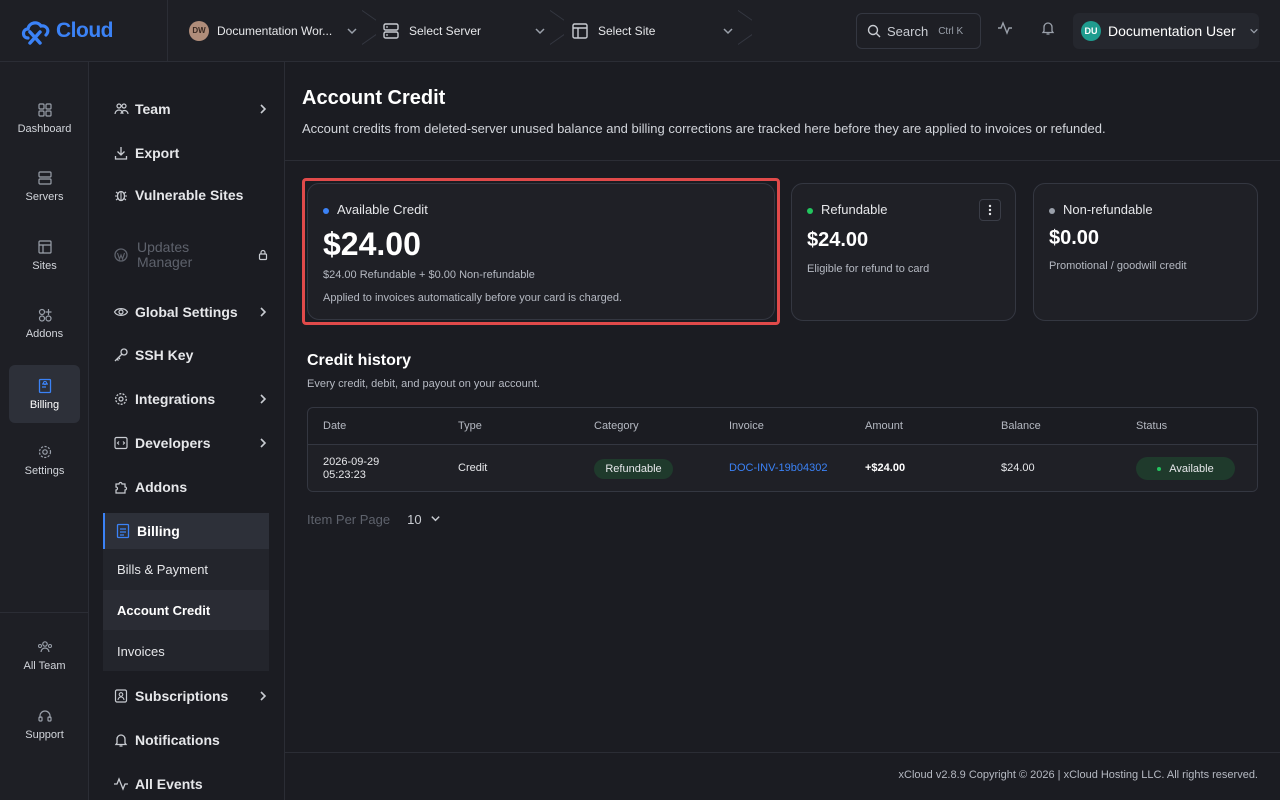 This screenshot has height=800, width=1280. I want to click on server-selector: Select Server, so click(458, 31).